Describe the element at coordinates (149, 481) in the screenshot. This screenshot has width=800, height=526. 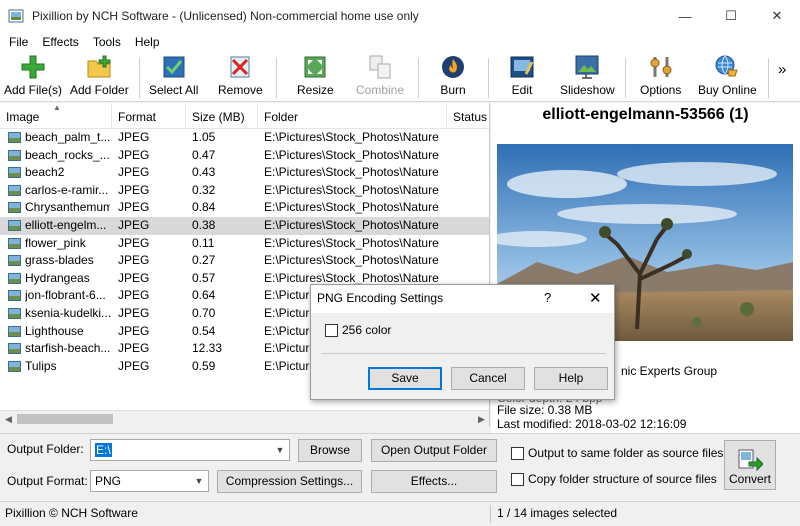
I see `output-format-combo: PNG ▼` at that location.